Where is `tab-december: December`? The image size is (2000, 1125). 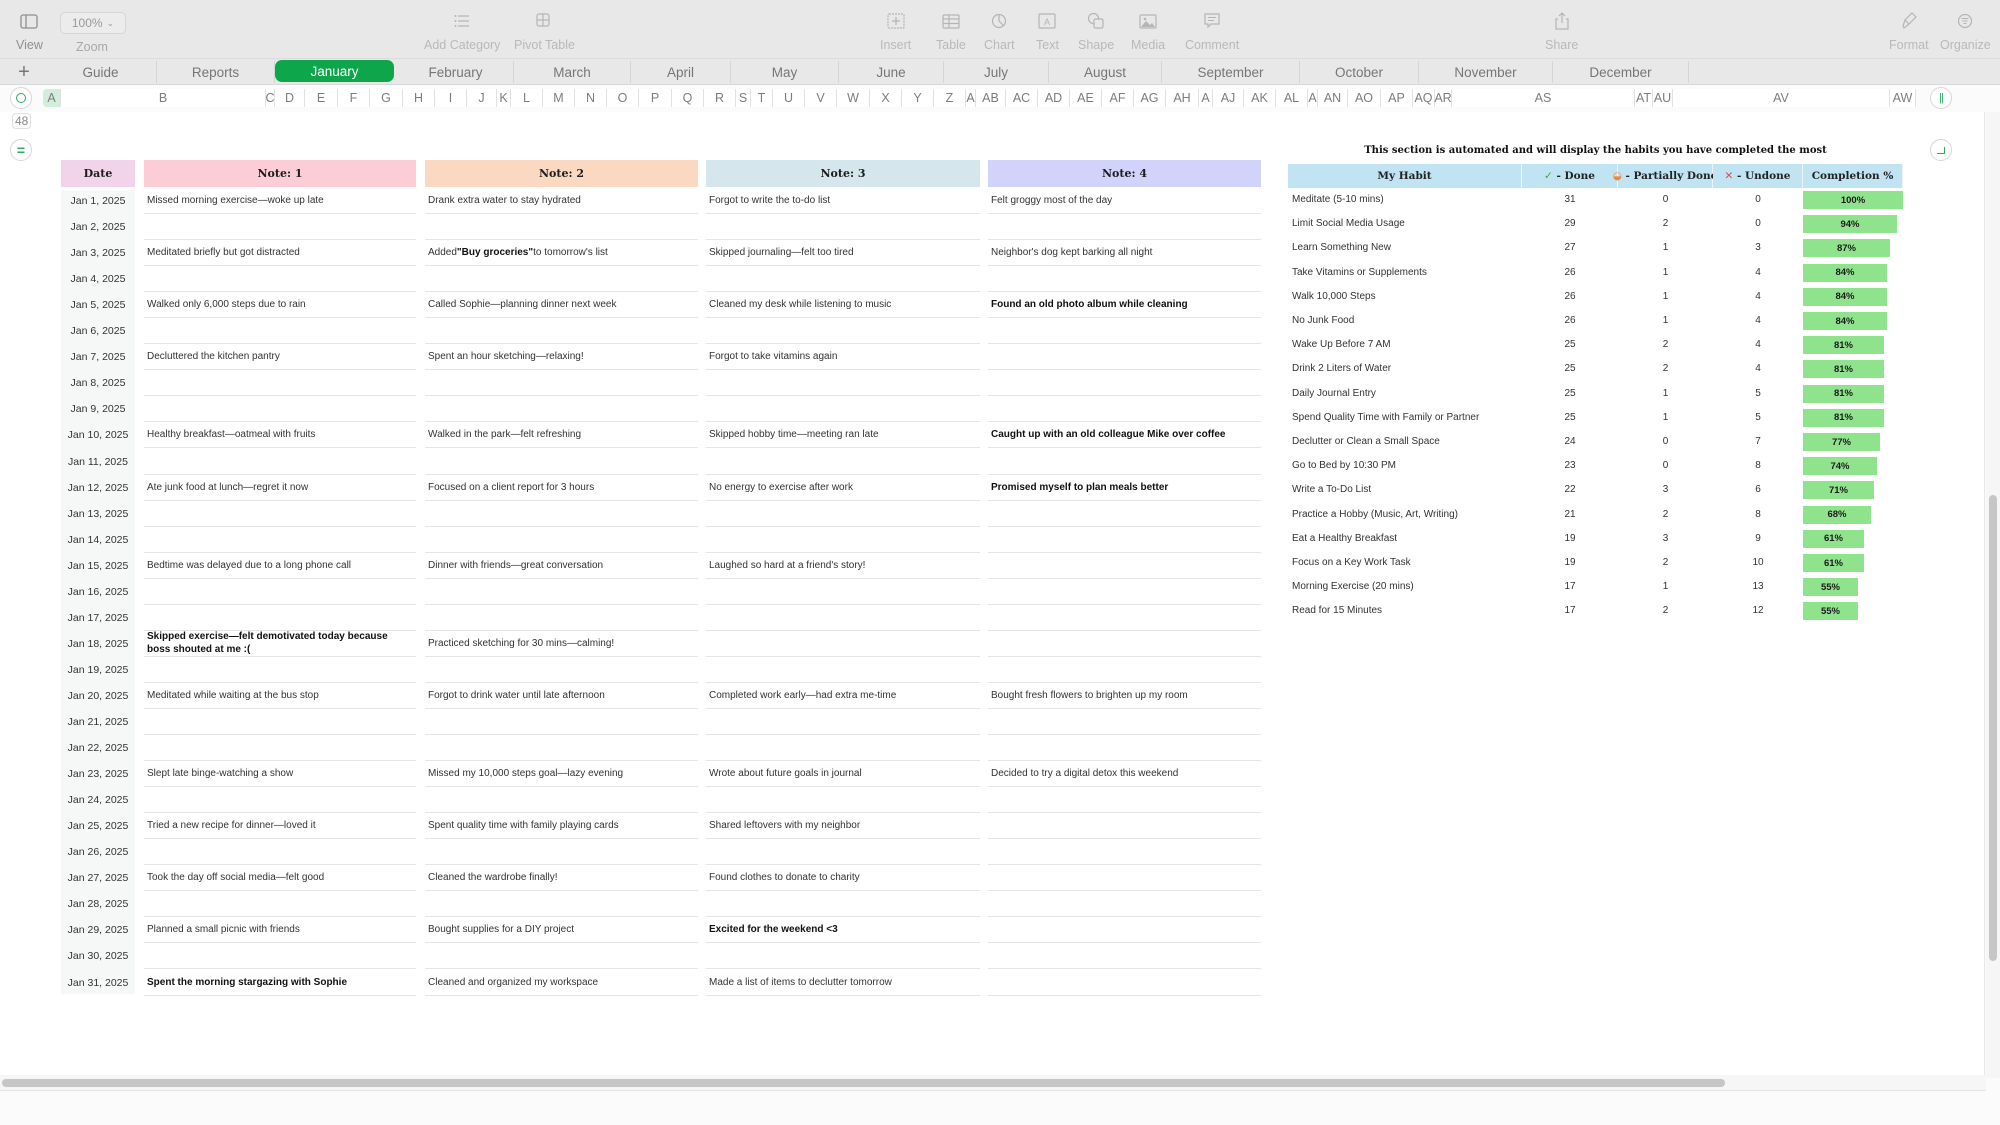
tab-december: December is located at coordinates (1621, 72).